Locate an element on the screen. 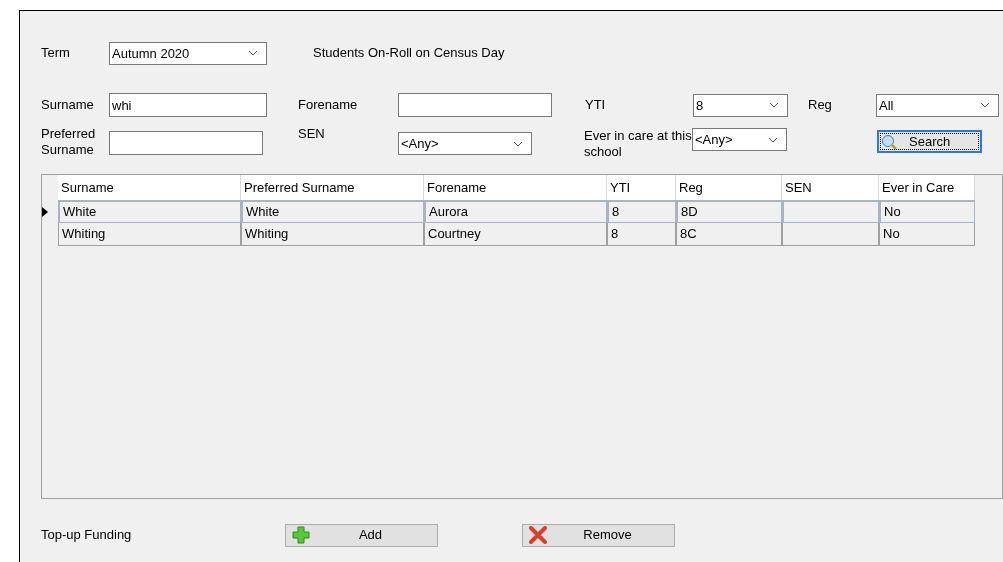  preferred-surname-field is located at coordinates (186, 142).